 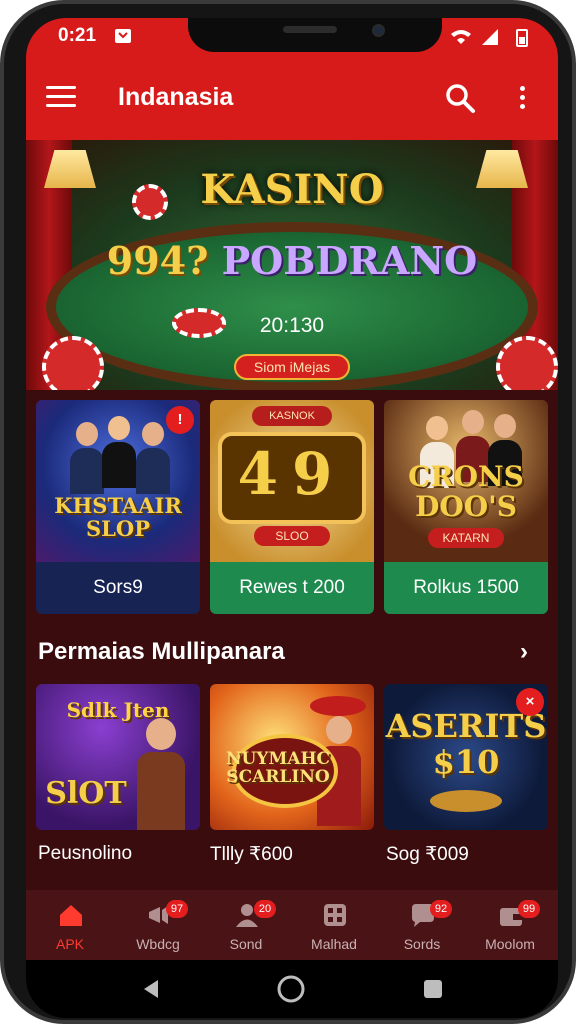 I want to click on notification-icon, so click(x=123, y=36).